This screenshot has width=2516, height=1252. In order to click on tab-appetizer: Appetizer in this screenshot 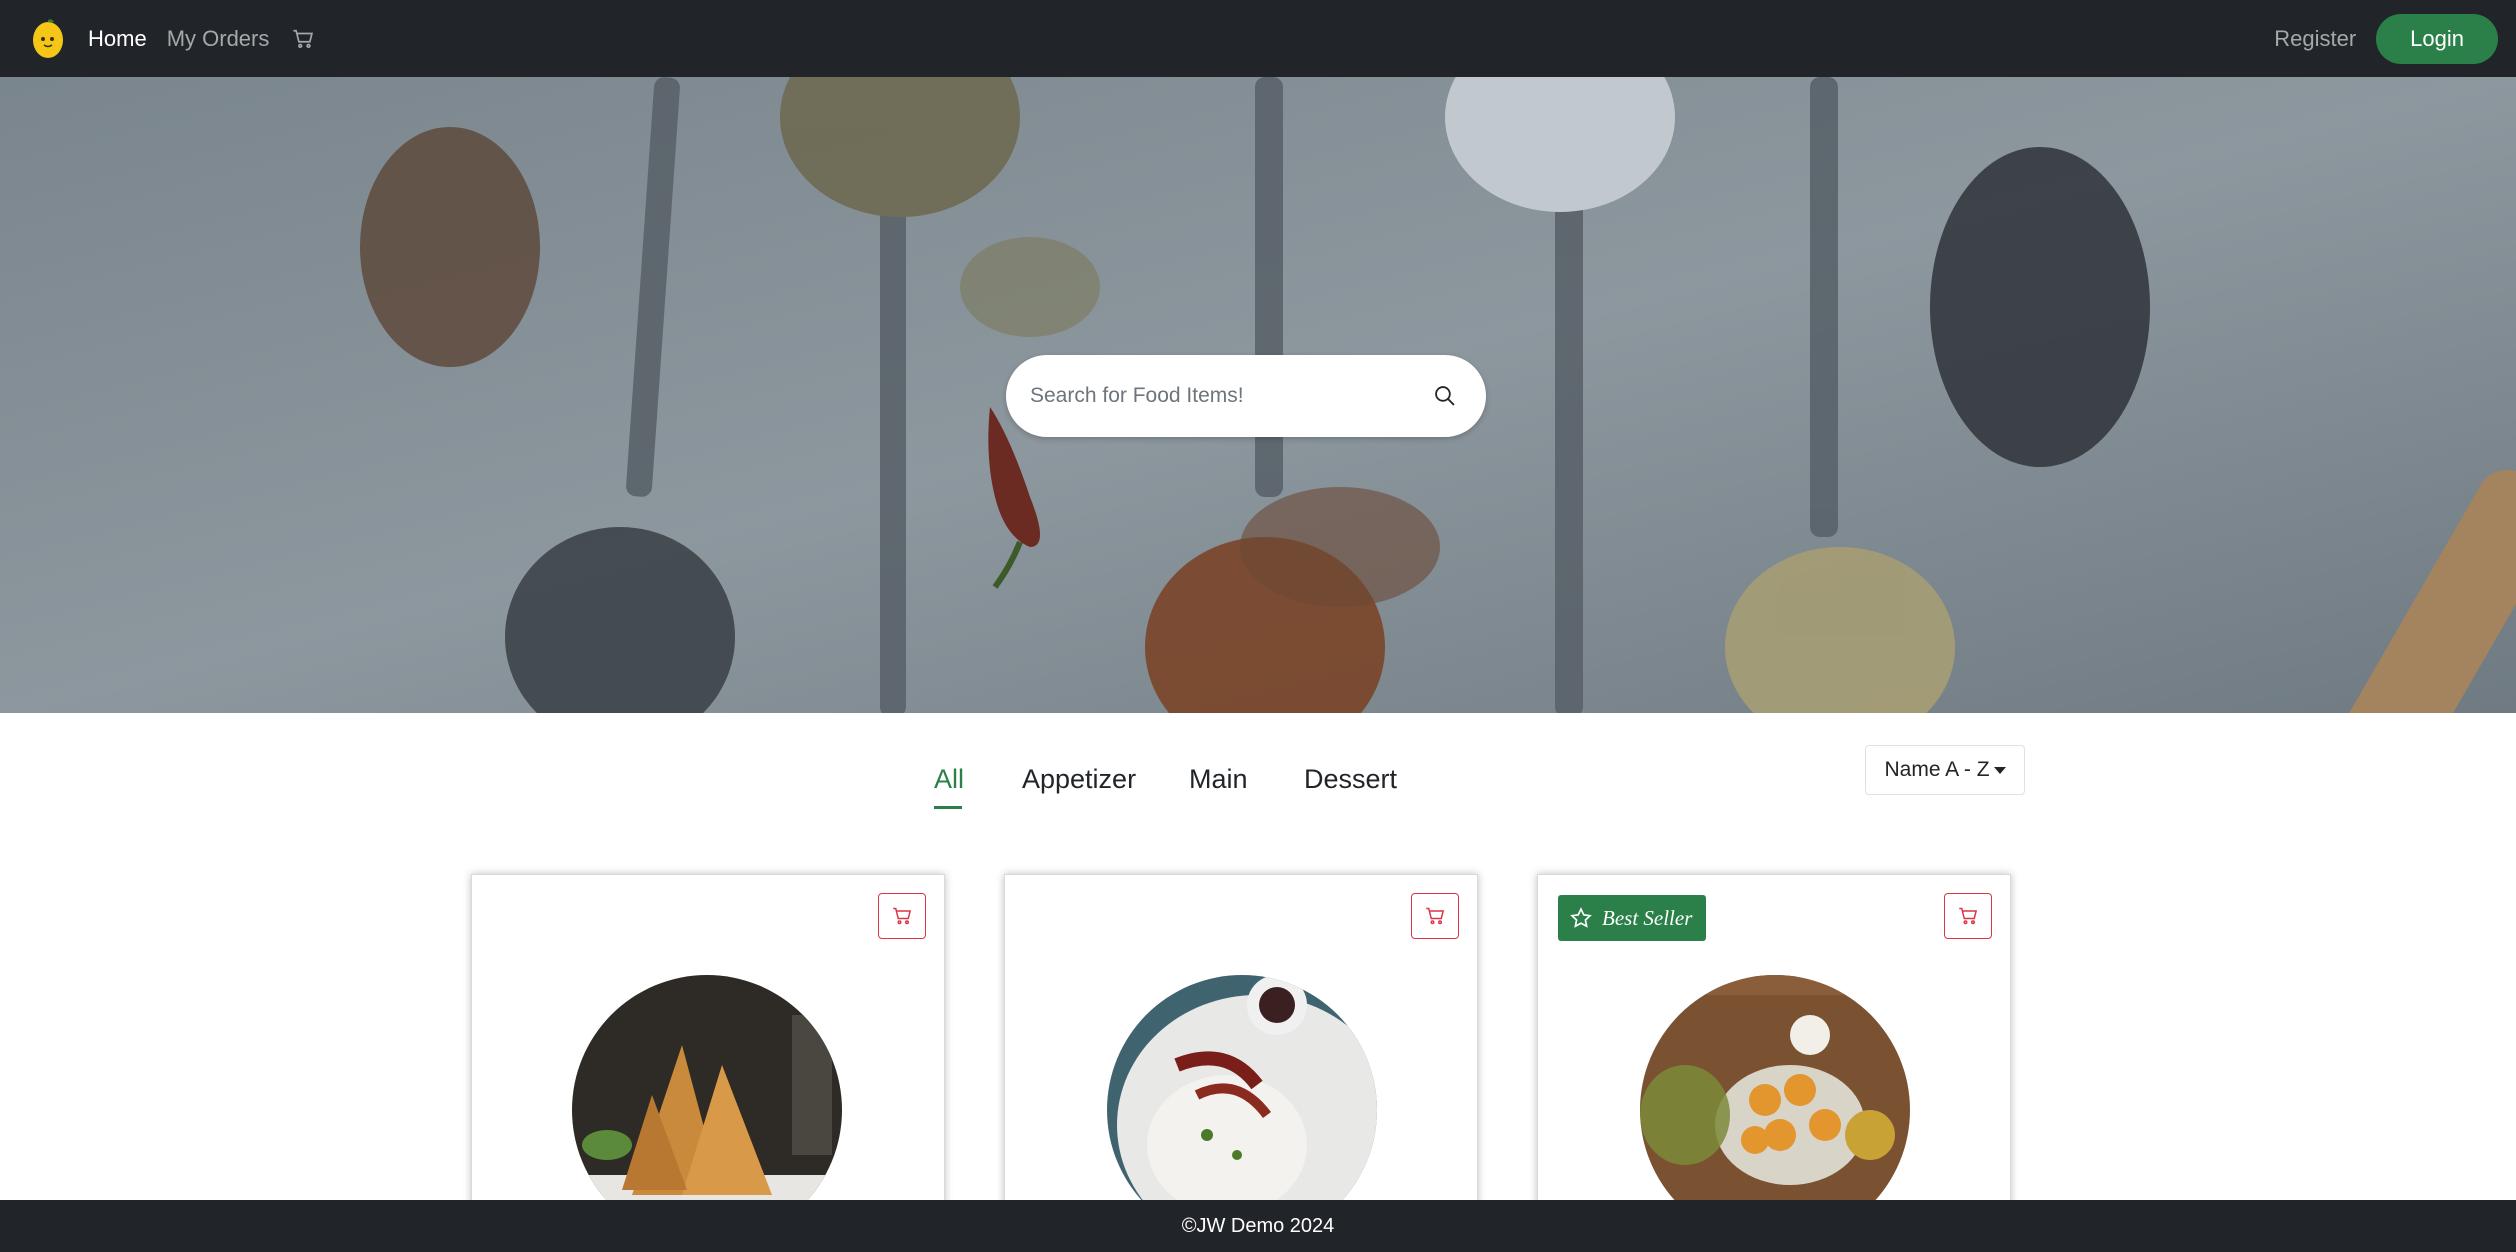, I will do `click(1079, 779)`.